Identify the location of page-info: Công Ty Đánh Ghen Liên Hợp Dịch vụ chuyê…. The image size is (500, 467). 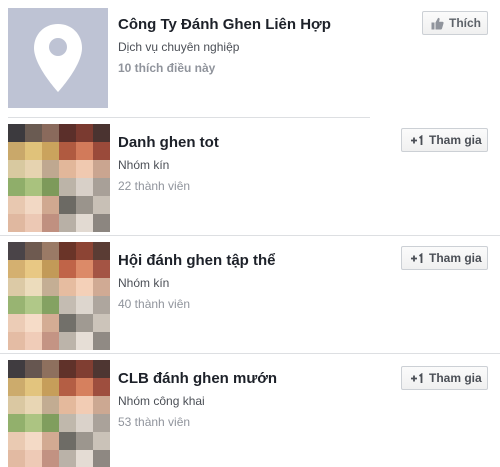
(224, 46).